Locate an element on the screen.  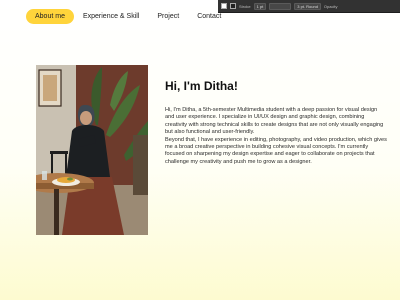
nav-experience-skill: Experience & Skill is located at coordinates (111, 16).